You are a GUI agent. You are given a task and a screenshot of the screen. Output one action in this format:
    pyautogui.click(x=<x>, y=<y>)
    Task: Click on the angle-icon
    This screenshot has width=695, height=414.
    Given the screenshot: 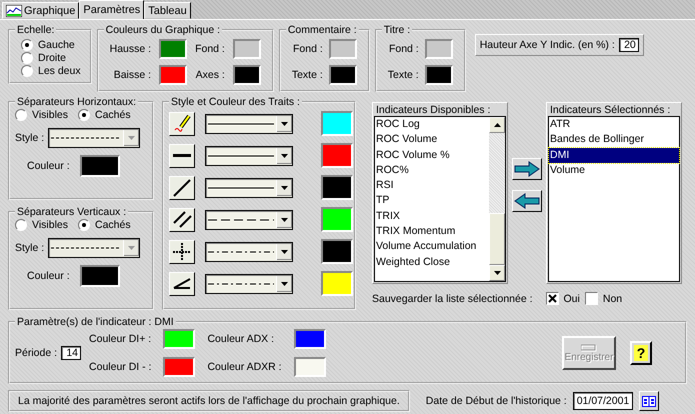 What is the action you would take?
    pyautogui.click(x=182, y=283)
    